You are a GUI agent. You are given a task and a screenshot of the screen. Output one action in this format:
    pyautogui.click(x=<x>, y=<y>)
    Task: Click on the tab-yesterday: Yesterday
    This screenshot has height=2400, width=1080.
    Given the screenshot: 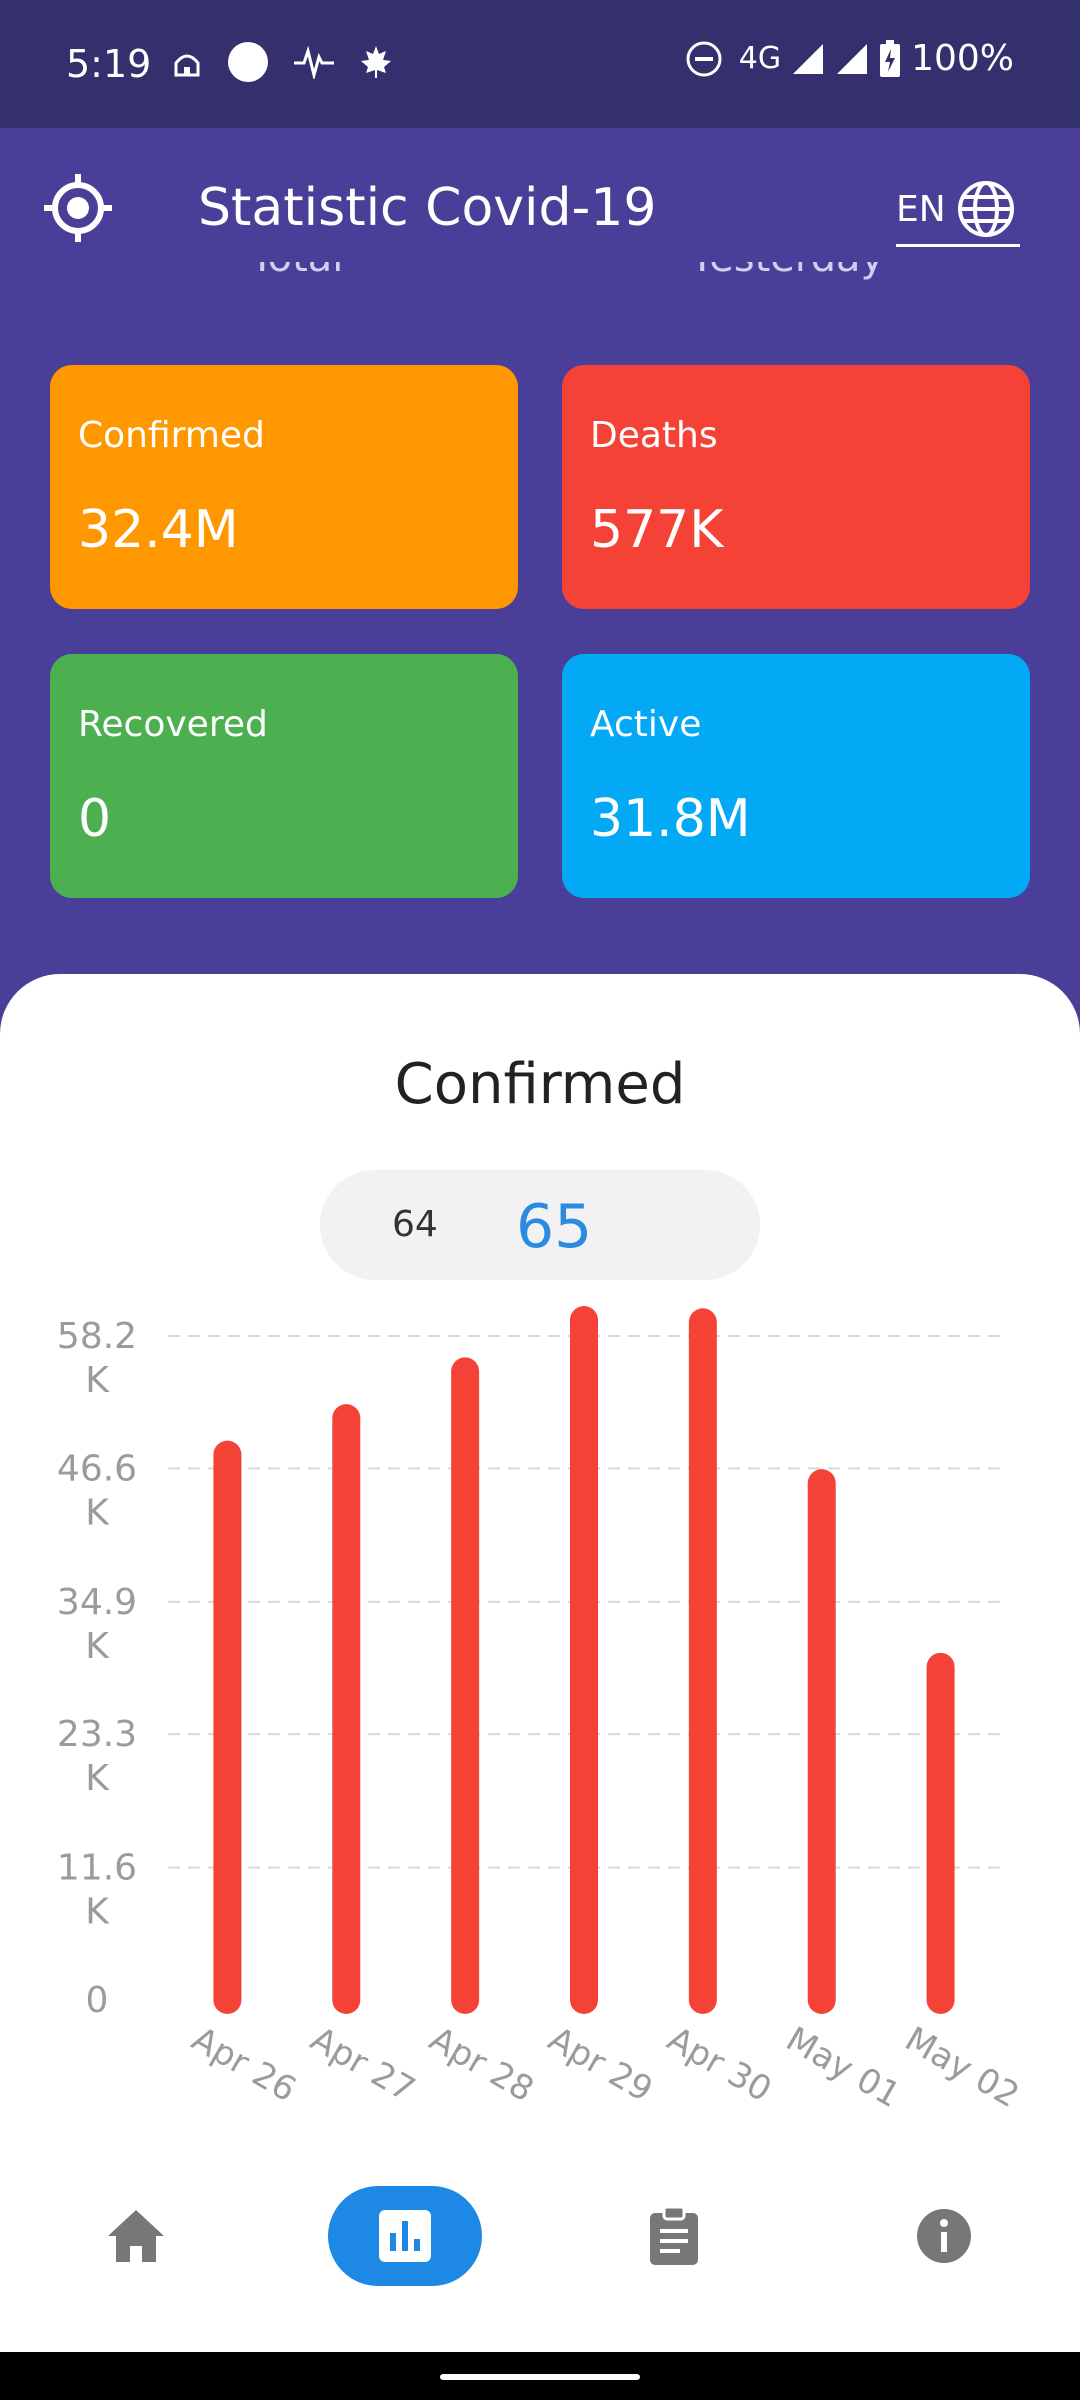 What is the action you would take?
    pyautogui.click(x=787, y=273)
    